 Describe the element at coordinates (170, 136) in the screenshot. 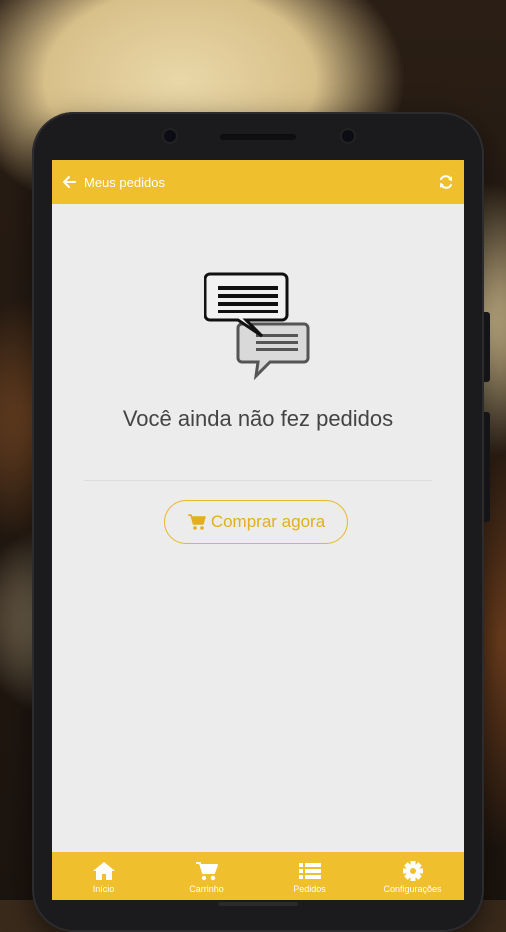

I see `front-sensor` at that location.